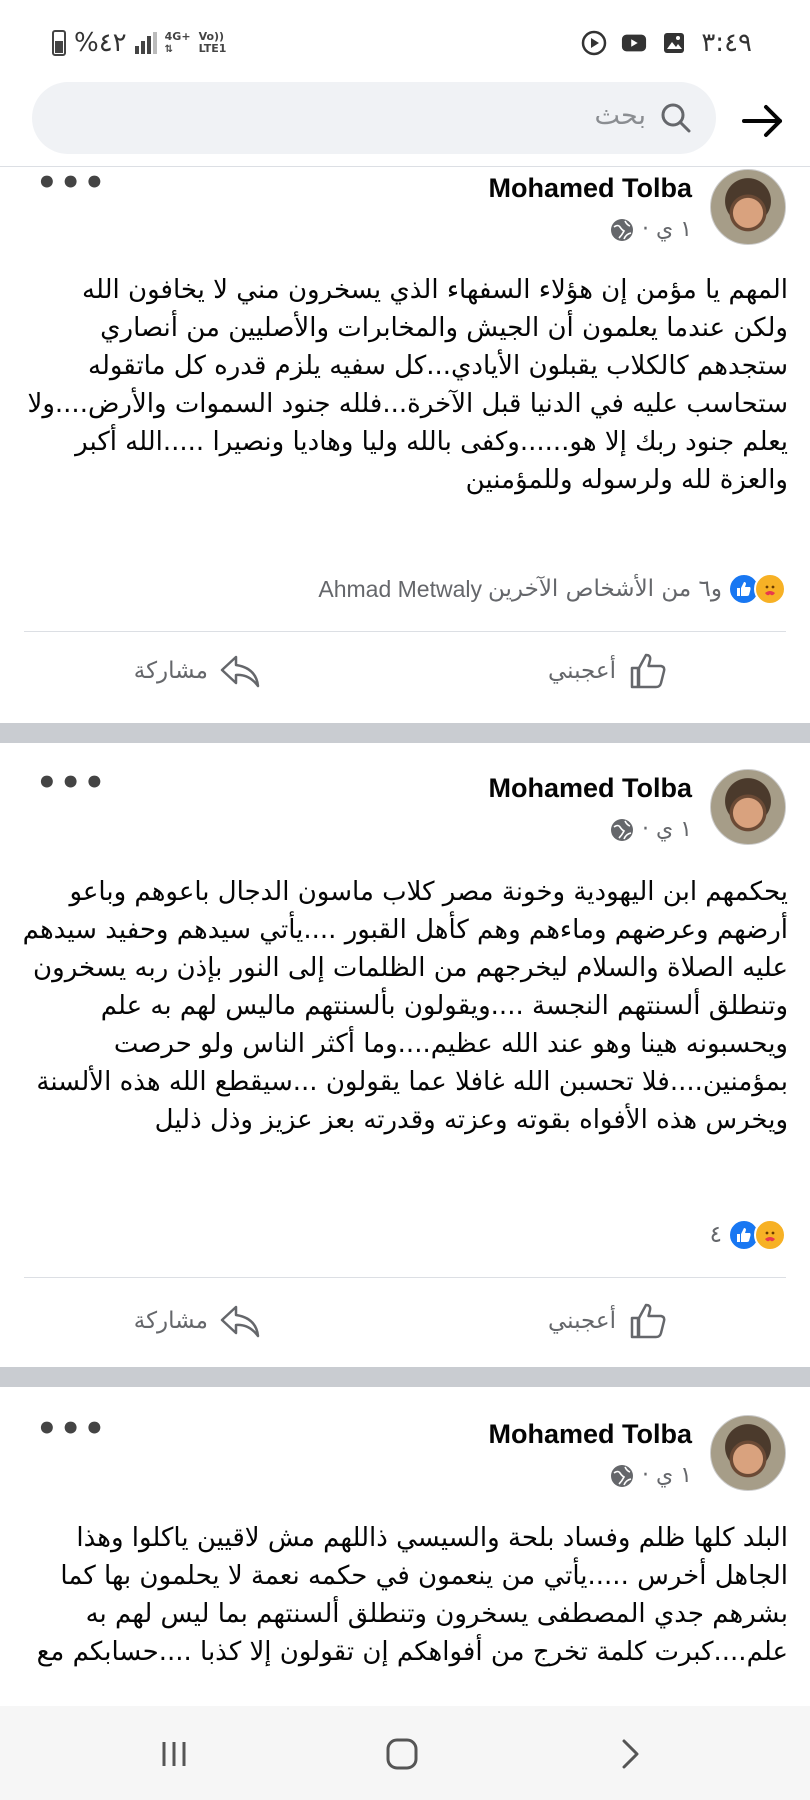 This screenshot has width=810, height=1800. I want to click on gallery-icon, so click(674, 43).